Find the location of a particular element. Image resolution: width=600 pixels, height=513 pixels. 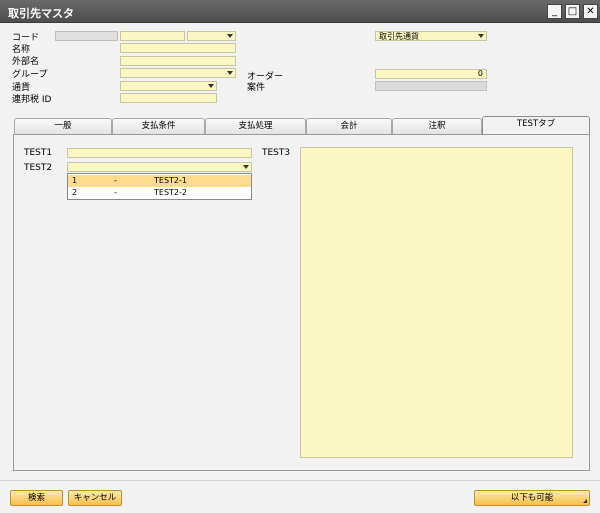

option-name: TEST2-1 is located at coordinates (170, 180).